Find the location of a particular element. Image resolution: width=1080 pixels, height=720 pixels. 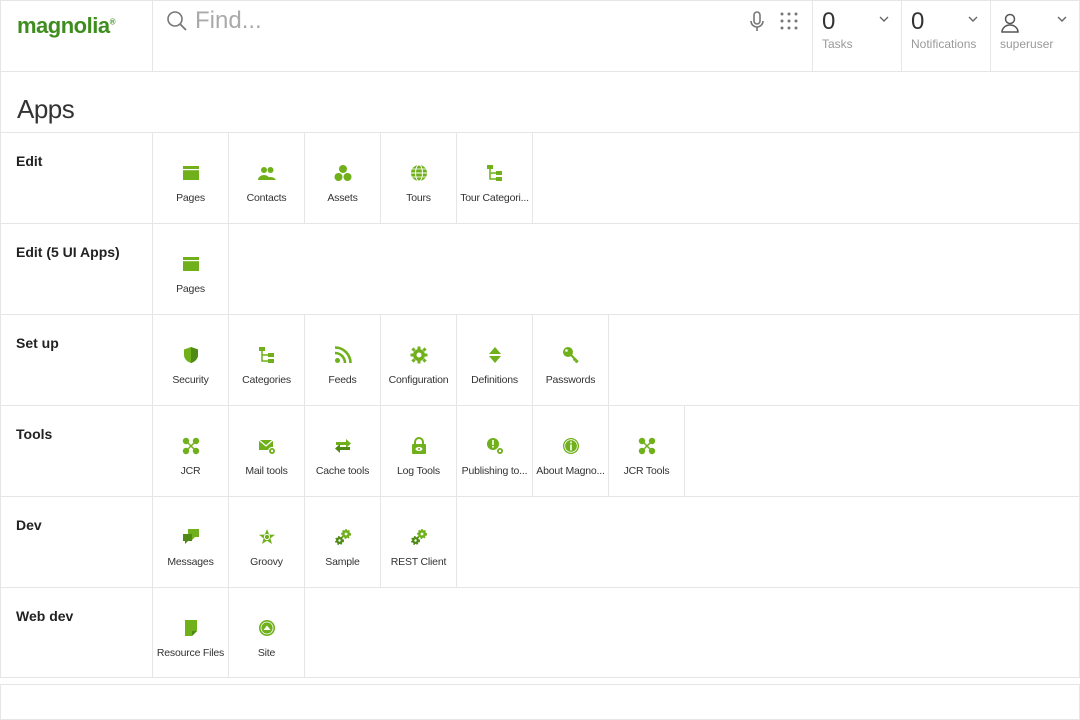

app-tile-messages: Messages is located at coordinates (191, 542).